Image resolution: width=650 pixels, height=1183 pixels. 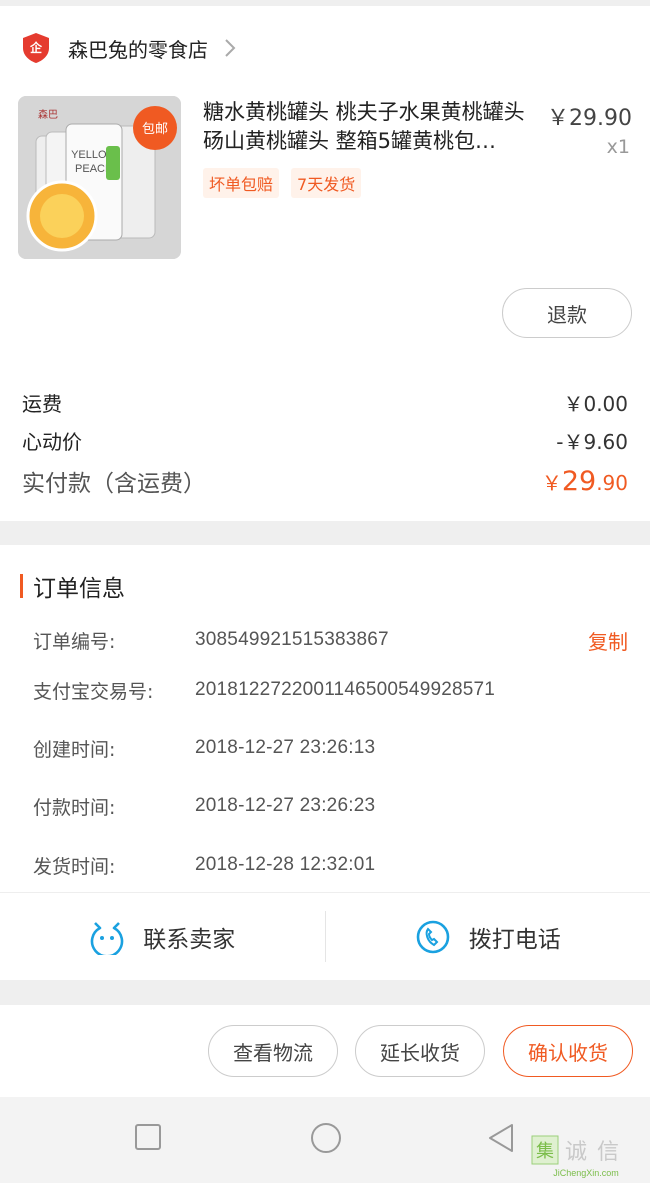 What do you see at coordinates (74, 866) in the screenshot?
I see `shipped-time-label: 发货时间:` at bounding box center [74, 866].